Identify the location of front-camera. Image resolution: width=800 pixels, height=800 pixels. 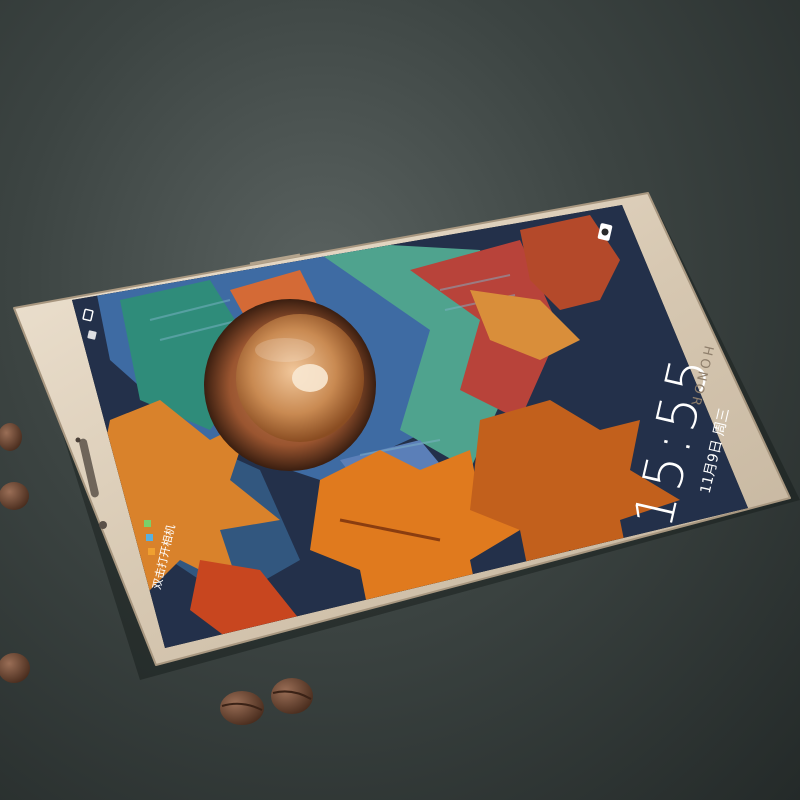
(103, 525).